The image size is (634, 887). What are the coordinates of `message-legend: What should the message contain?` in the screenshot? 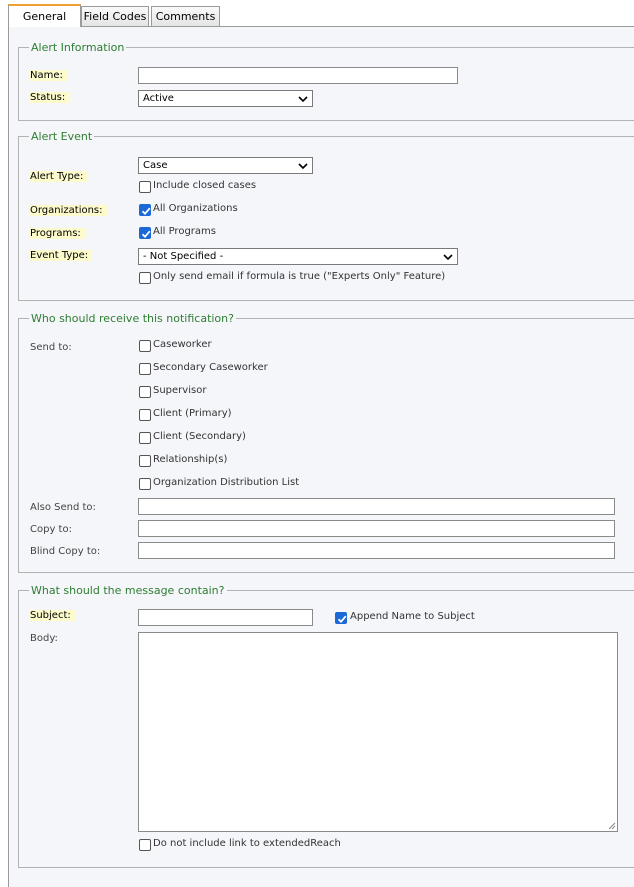 It's located at (128, 590).